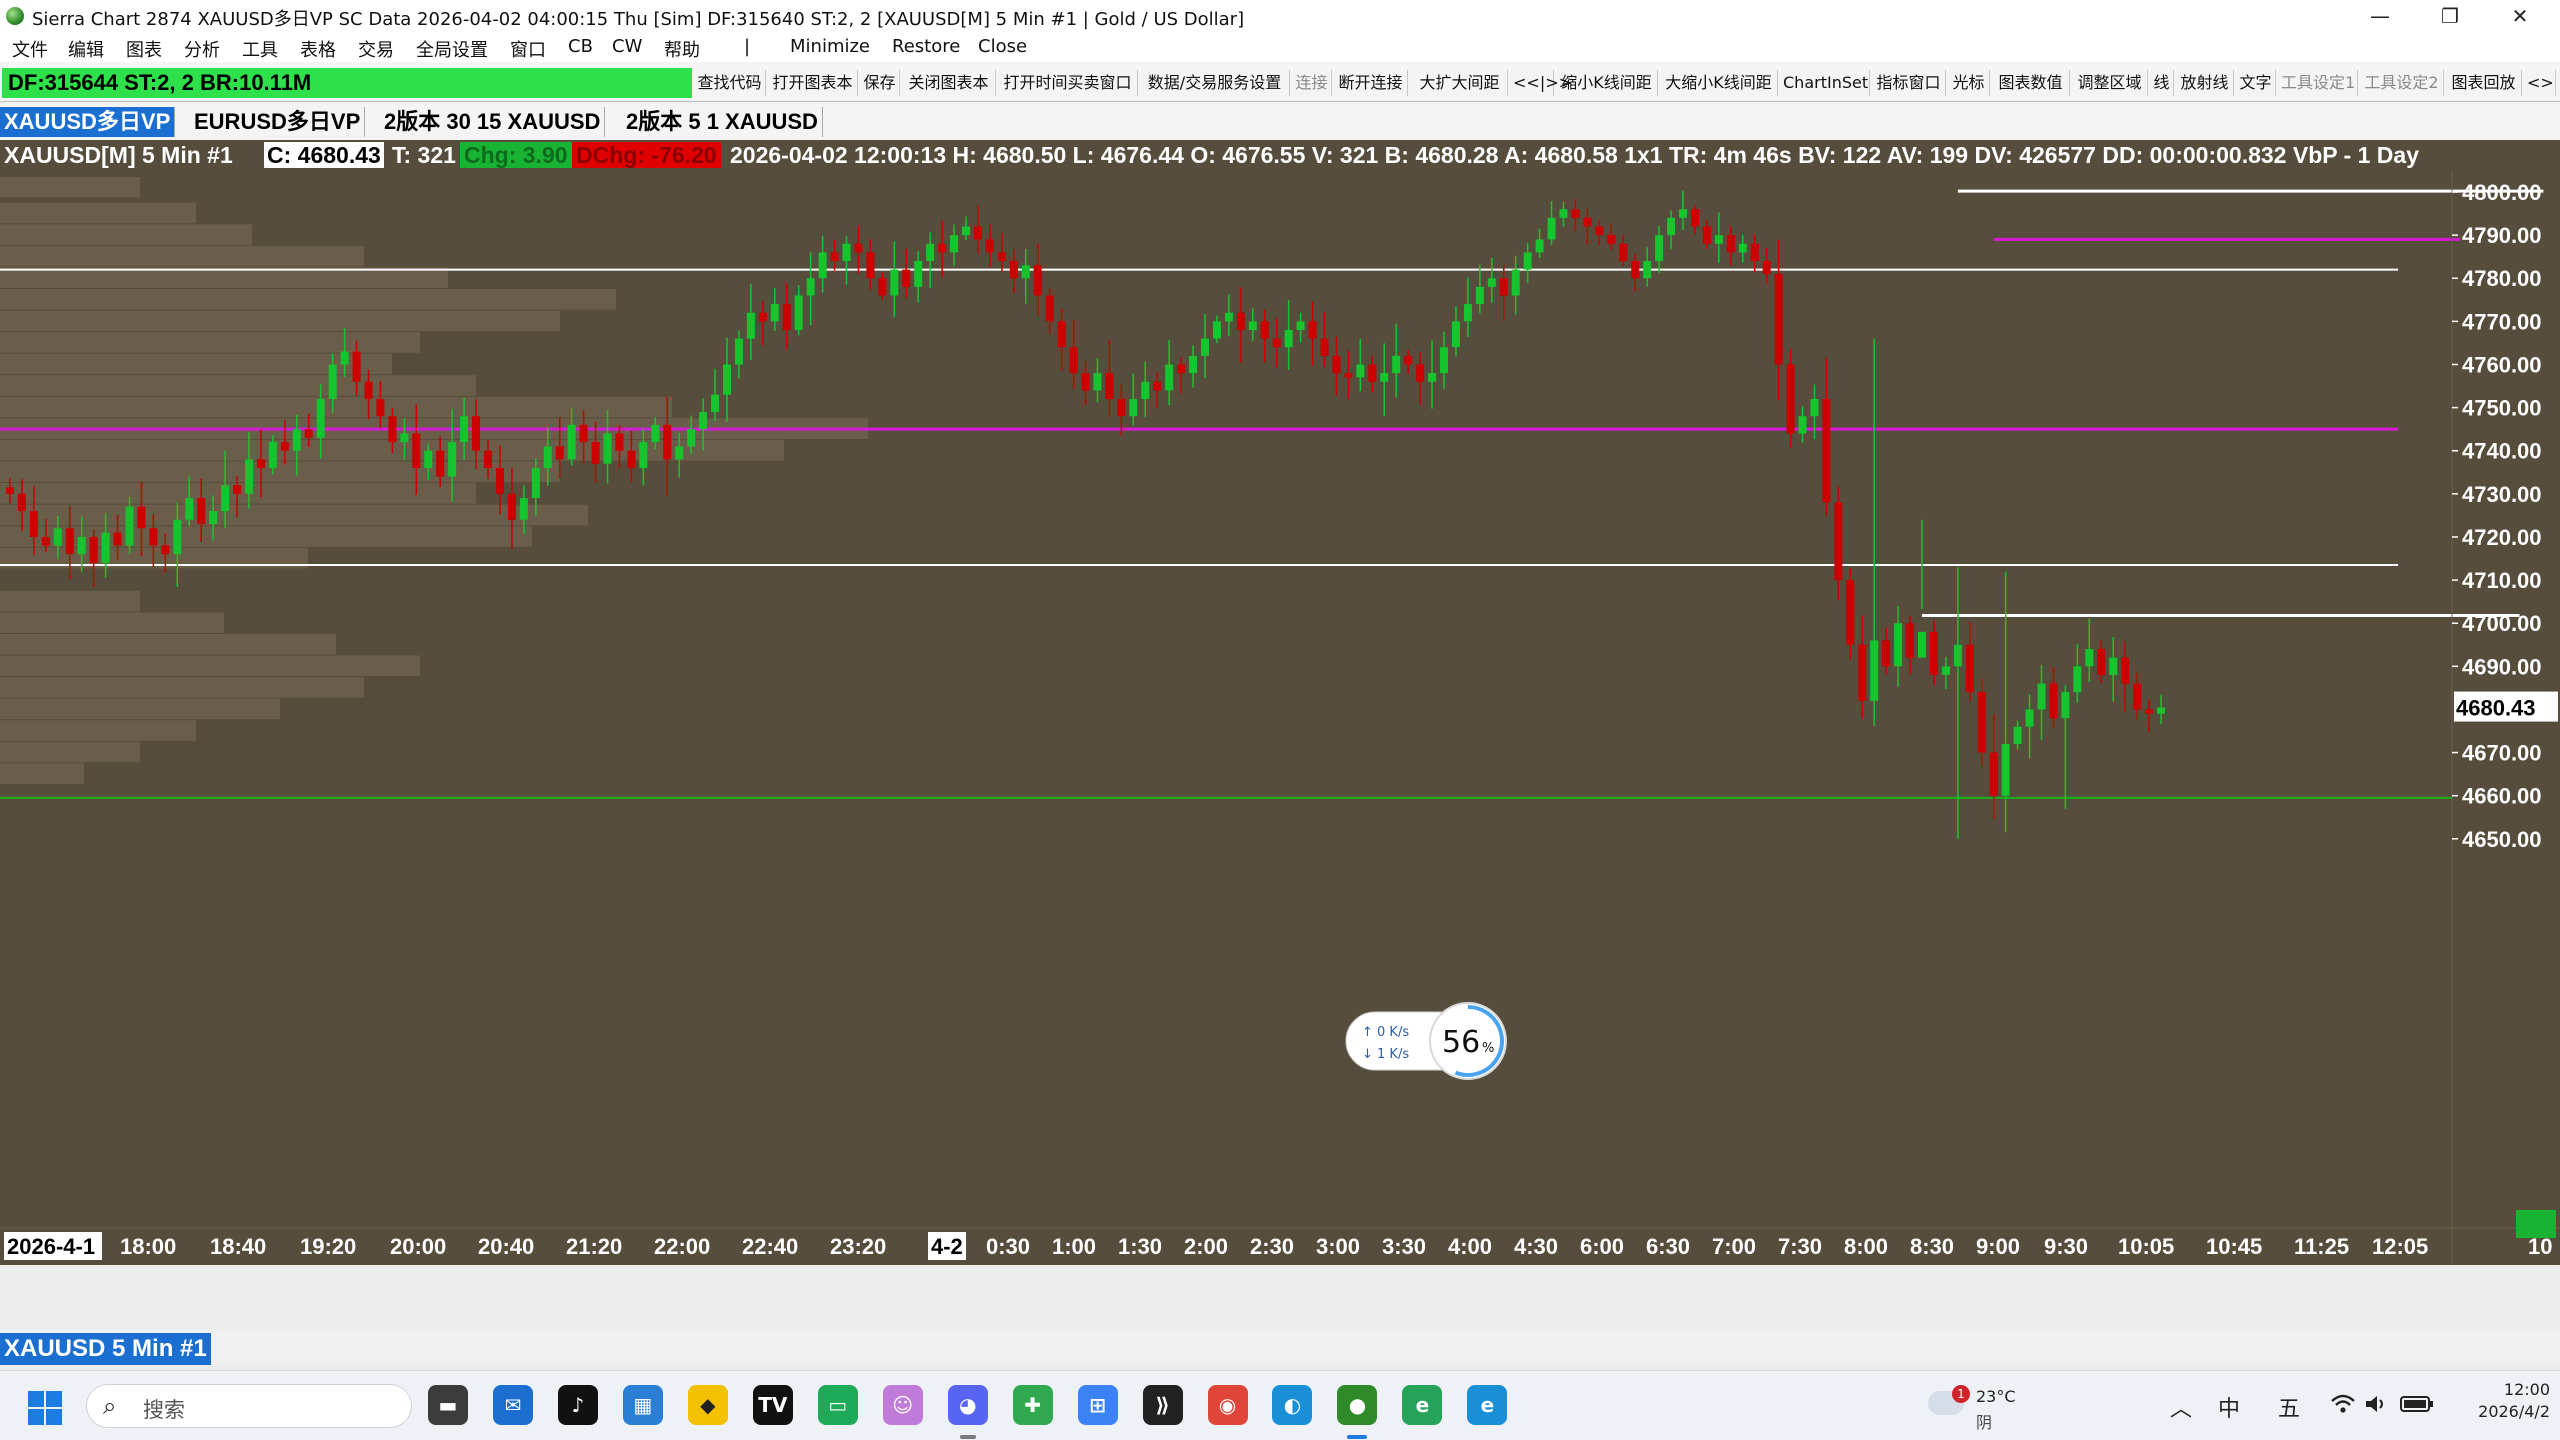  Describe the element at coordinates (512, 1405) in the screenshot. I see `mail-icon: ✉` at that location.